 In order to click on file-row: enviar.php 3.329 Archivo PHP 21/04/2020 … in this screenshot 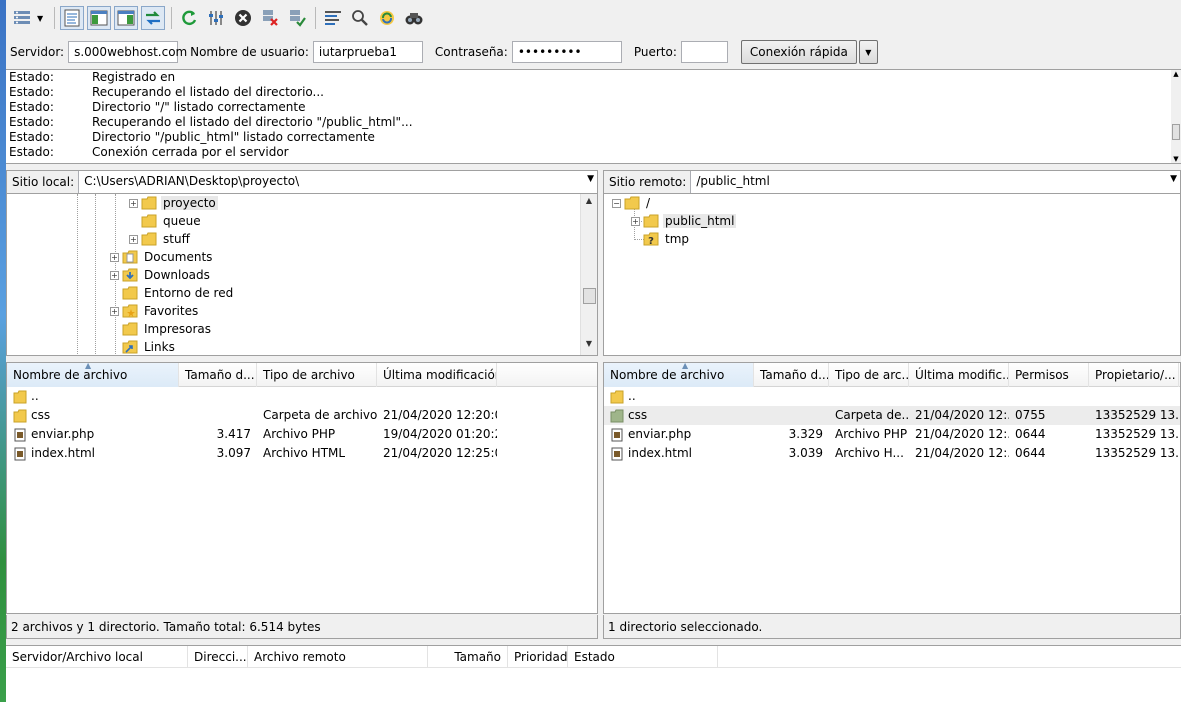, I will do `click(892, 434)`.